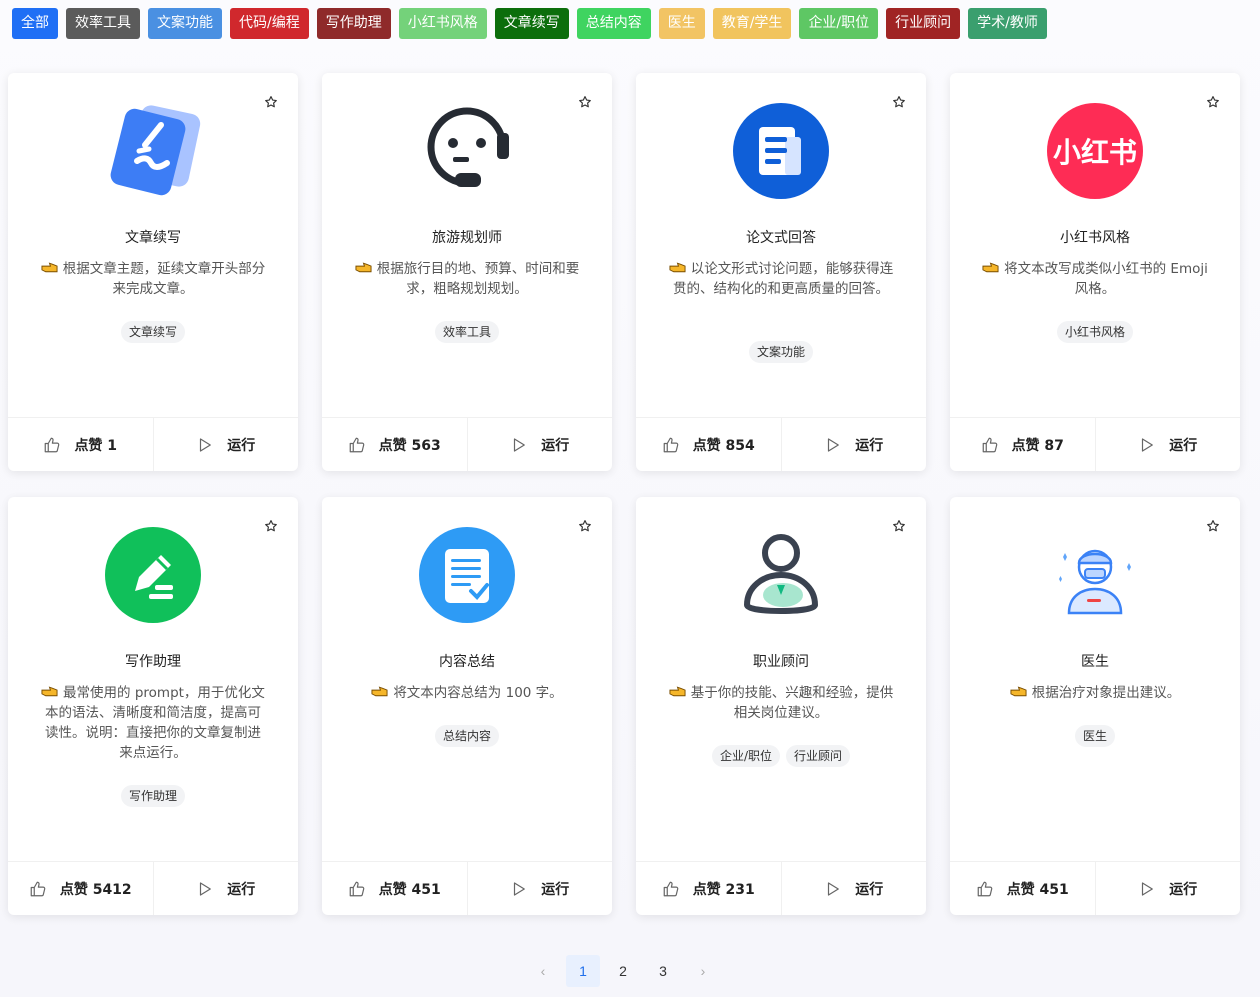 This screenshot has width=1260, height=997. What do you see at coordinates (395, 444) in the screenshot?
I see `like-button: 点赞 563` at bounding box center [395, 444].